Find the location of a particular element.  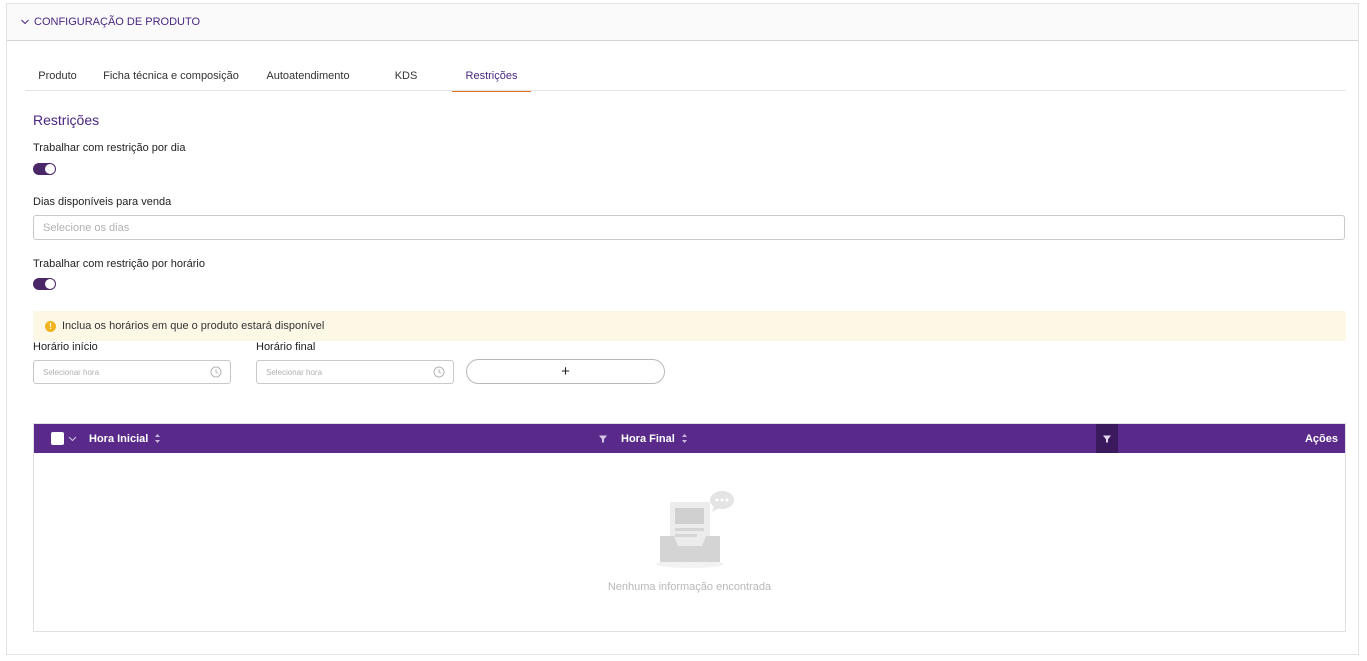

tab-ficha-tecnica: Ficha técnica e composição is located at coordinates (171, 75).